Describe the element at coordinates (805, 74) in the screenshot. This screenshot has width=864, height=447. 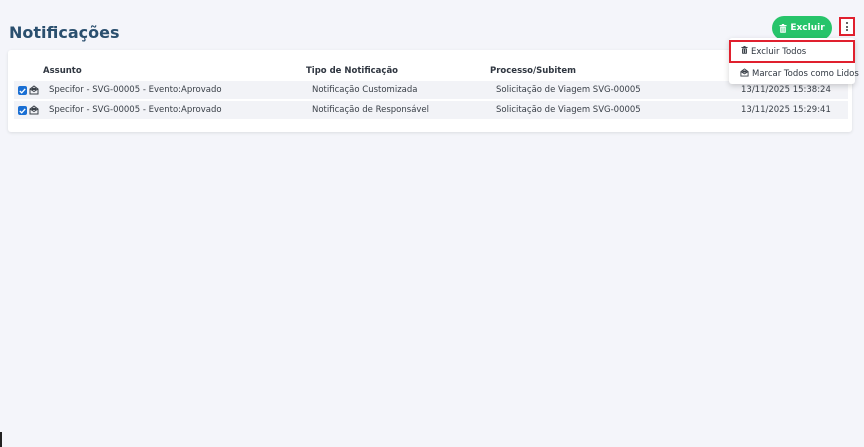
I see `menu-item-label: Marcar Todos como Lidos` at that location.